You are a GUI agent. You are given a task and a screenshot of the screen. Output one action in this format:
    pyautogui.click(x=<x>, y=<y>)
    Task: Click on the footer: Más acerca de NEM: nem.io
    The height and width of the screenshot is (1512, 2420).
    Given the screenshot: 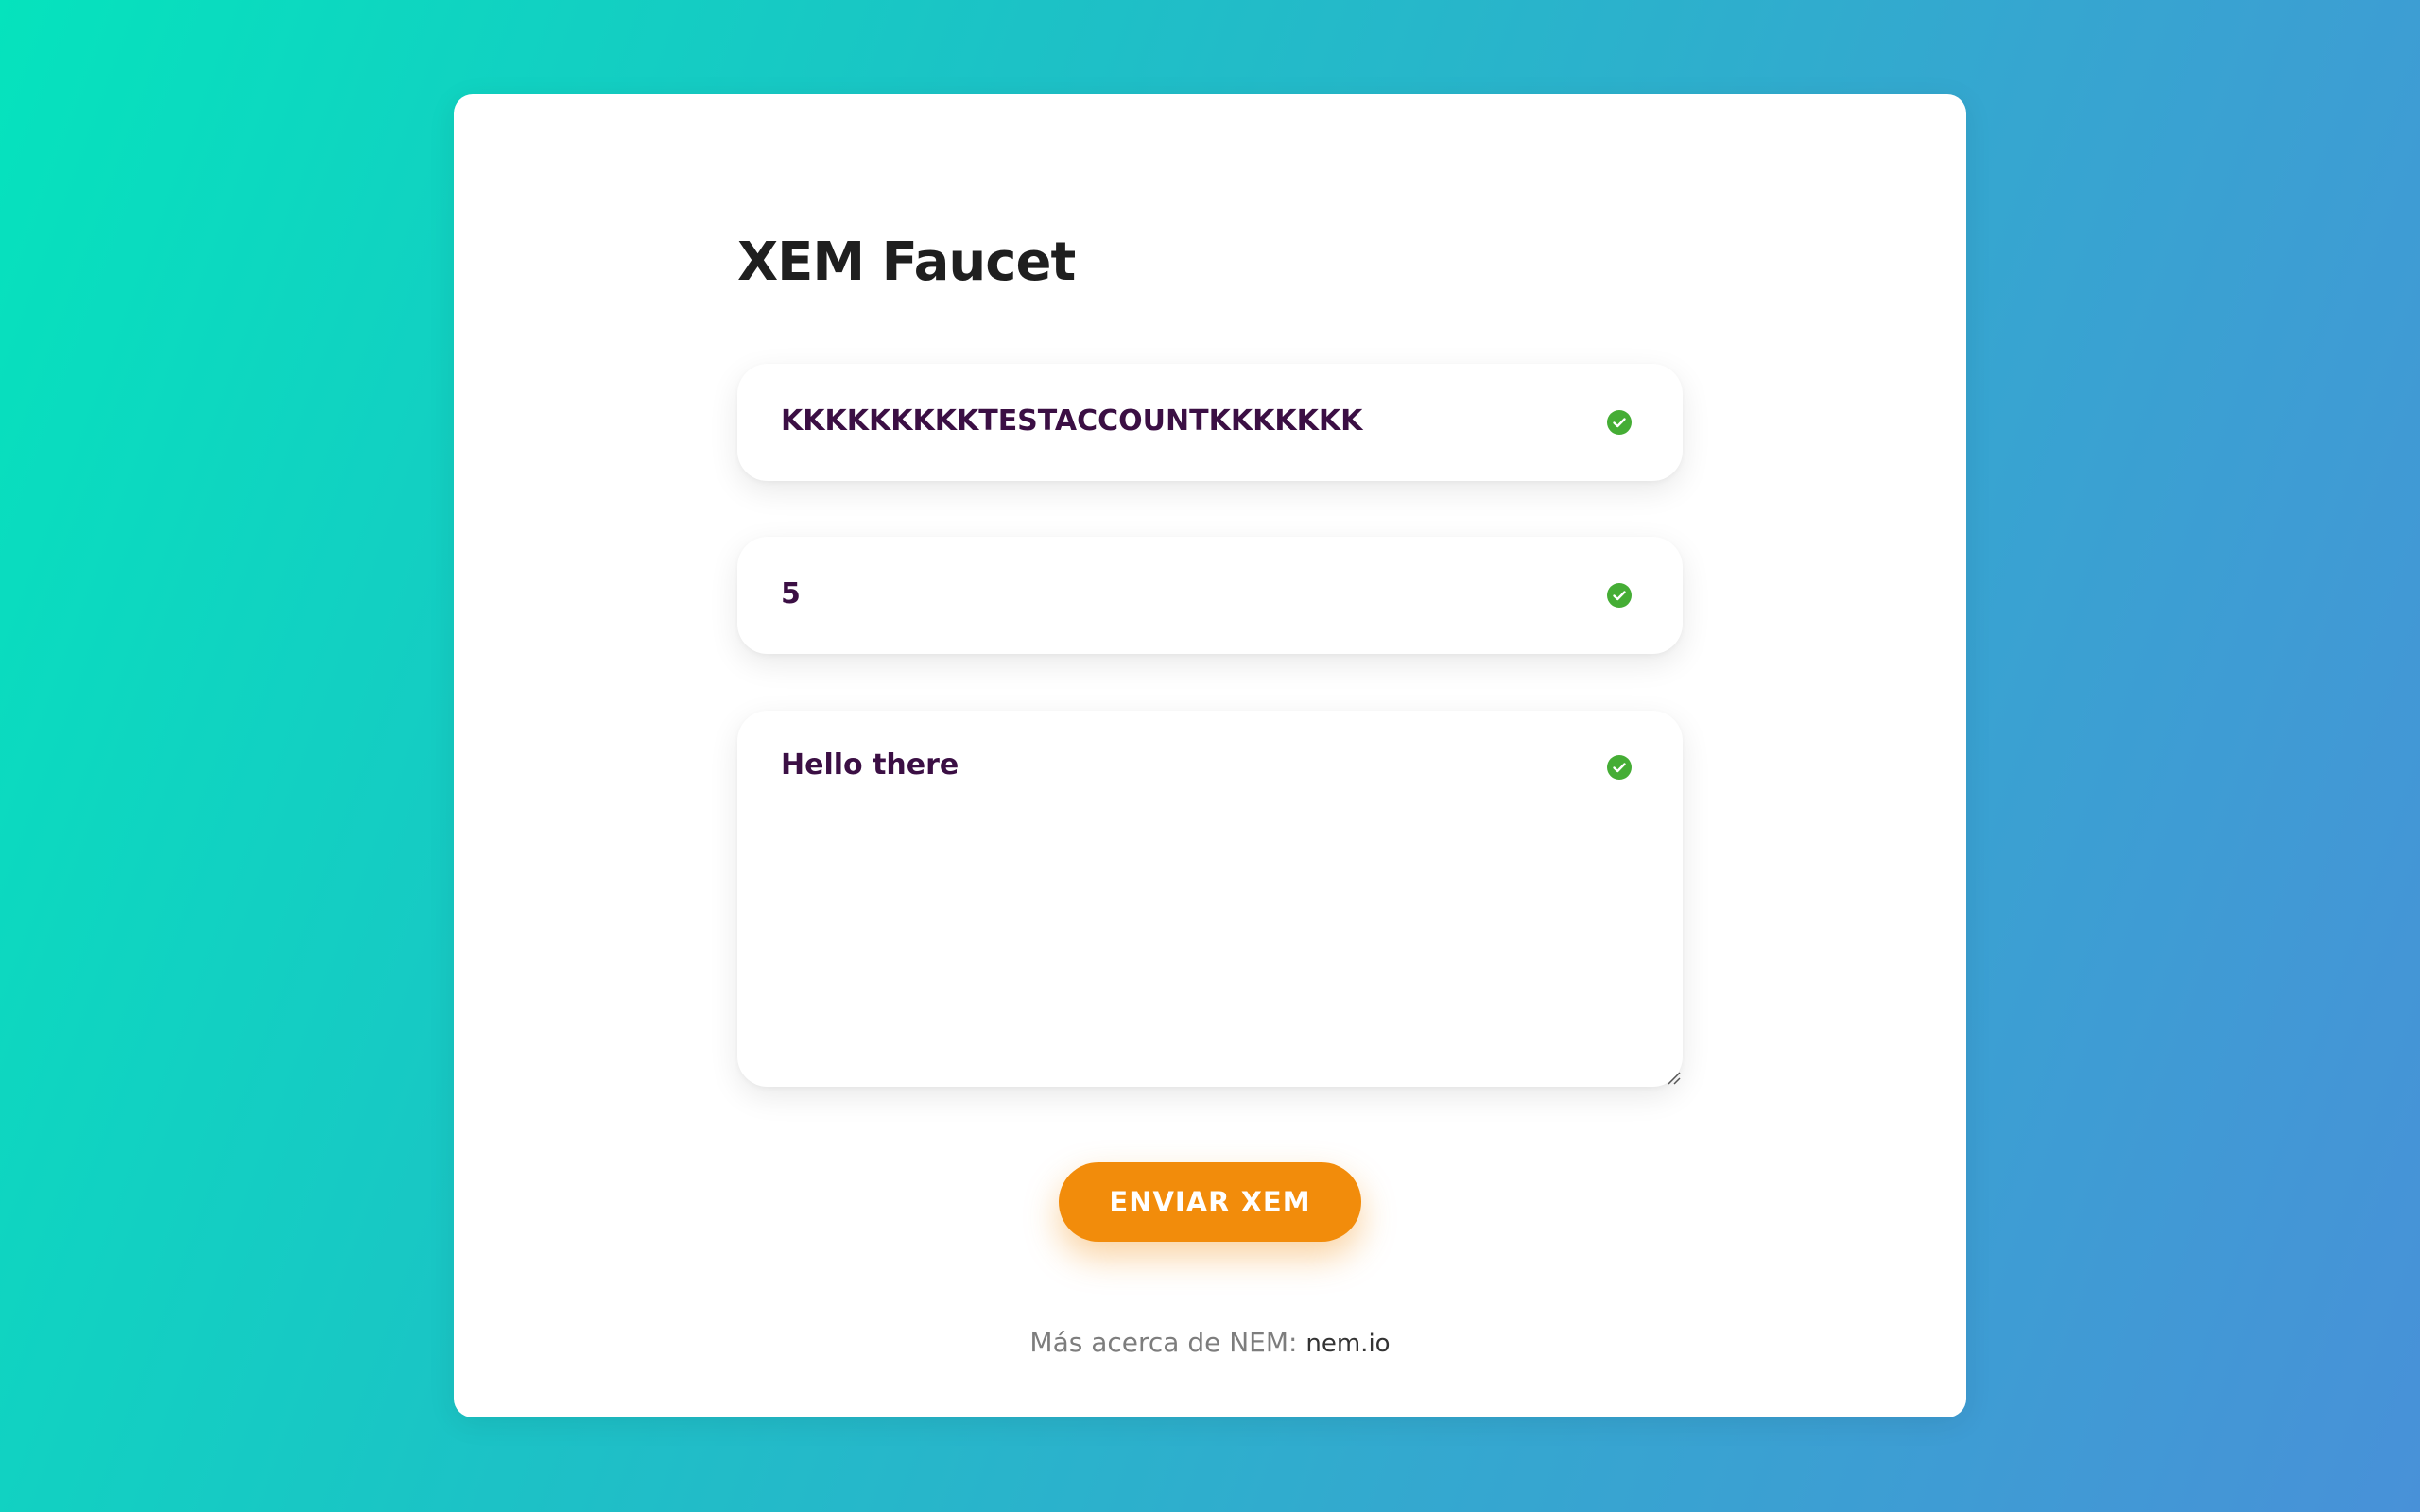 What is the action you would take?
    pyautogui.click(x=1210, y=1342)
    